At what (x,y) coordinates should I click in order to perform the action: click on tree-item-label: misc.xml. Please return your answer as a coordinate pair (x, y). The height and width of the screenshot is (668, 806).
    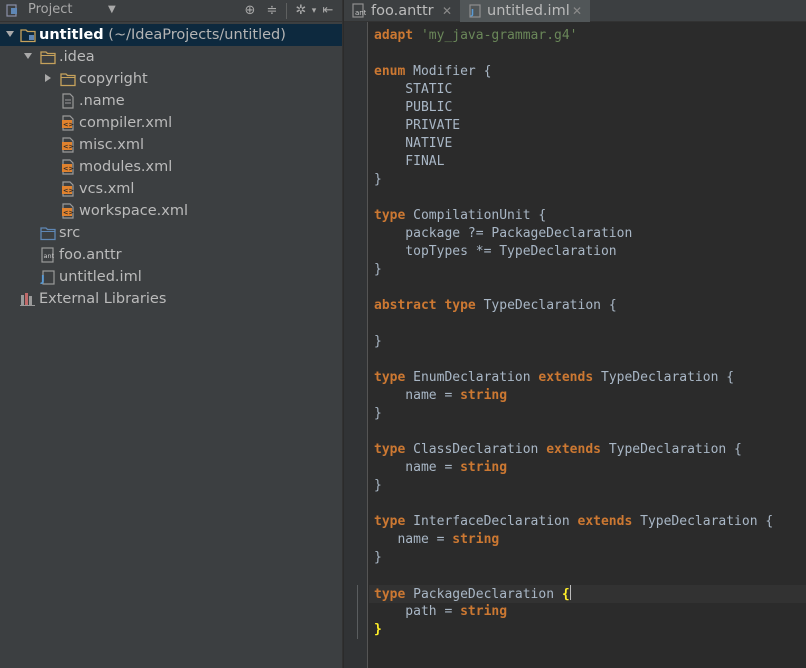
    Looking at the image, I should click on (111, 145).